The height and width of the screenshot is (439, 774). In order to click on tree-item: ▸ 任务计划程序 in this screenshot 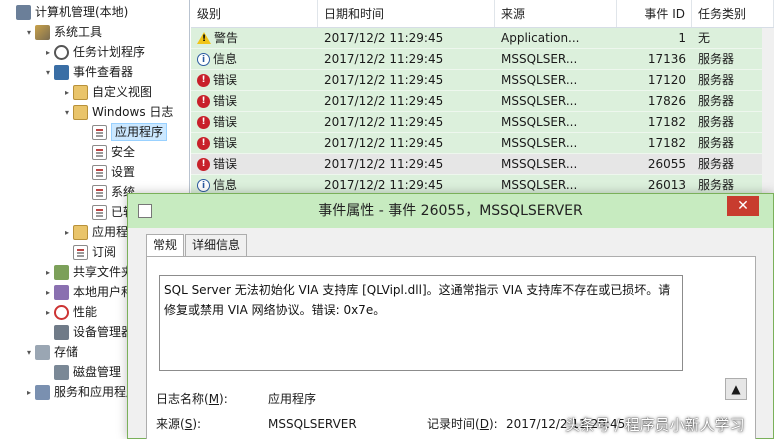, I will do `click(93, 52)`.